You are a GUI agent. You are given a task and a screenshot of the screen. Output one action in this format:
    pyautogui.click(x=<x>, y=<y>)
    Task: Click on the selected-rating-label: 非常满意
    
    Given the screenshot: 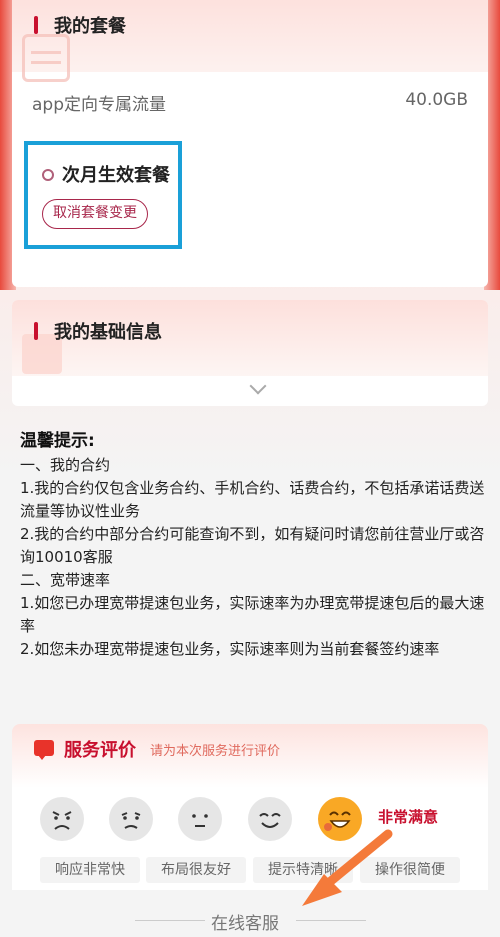 What is the action you would take?
    pyautogui.click(x=408, y=817)
    